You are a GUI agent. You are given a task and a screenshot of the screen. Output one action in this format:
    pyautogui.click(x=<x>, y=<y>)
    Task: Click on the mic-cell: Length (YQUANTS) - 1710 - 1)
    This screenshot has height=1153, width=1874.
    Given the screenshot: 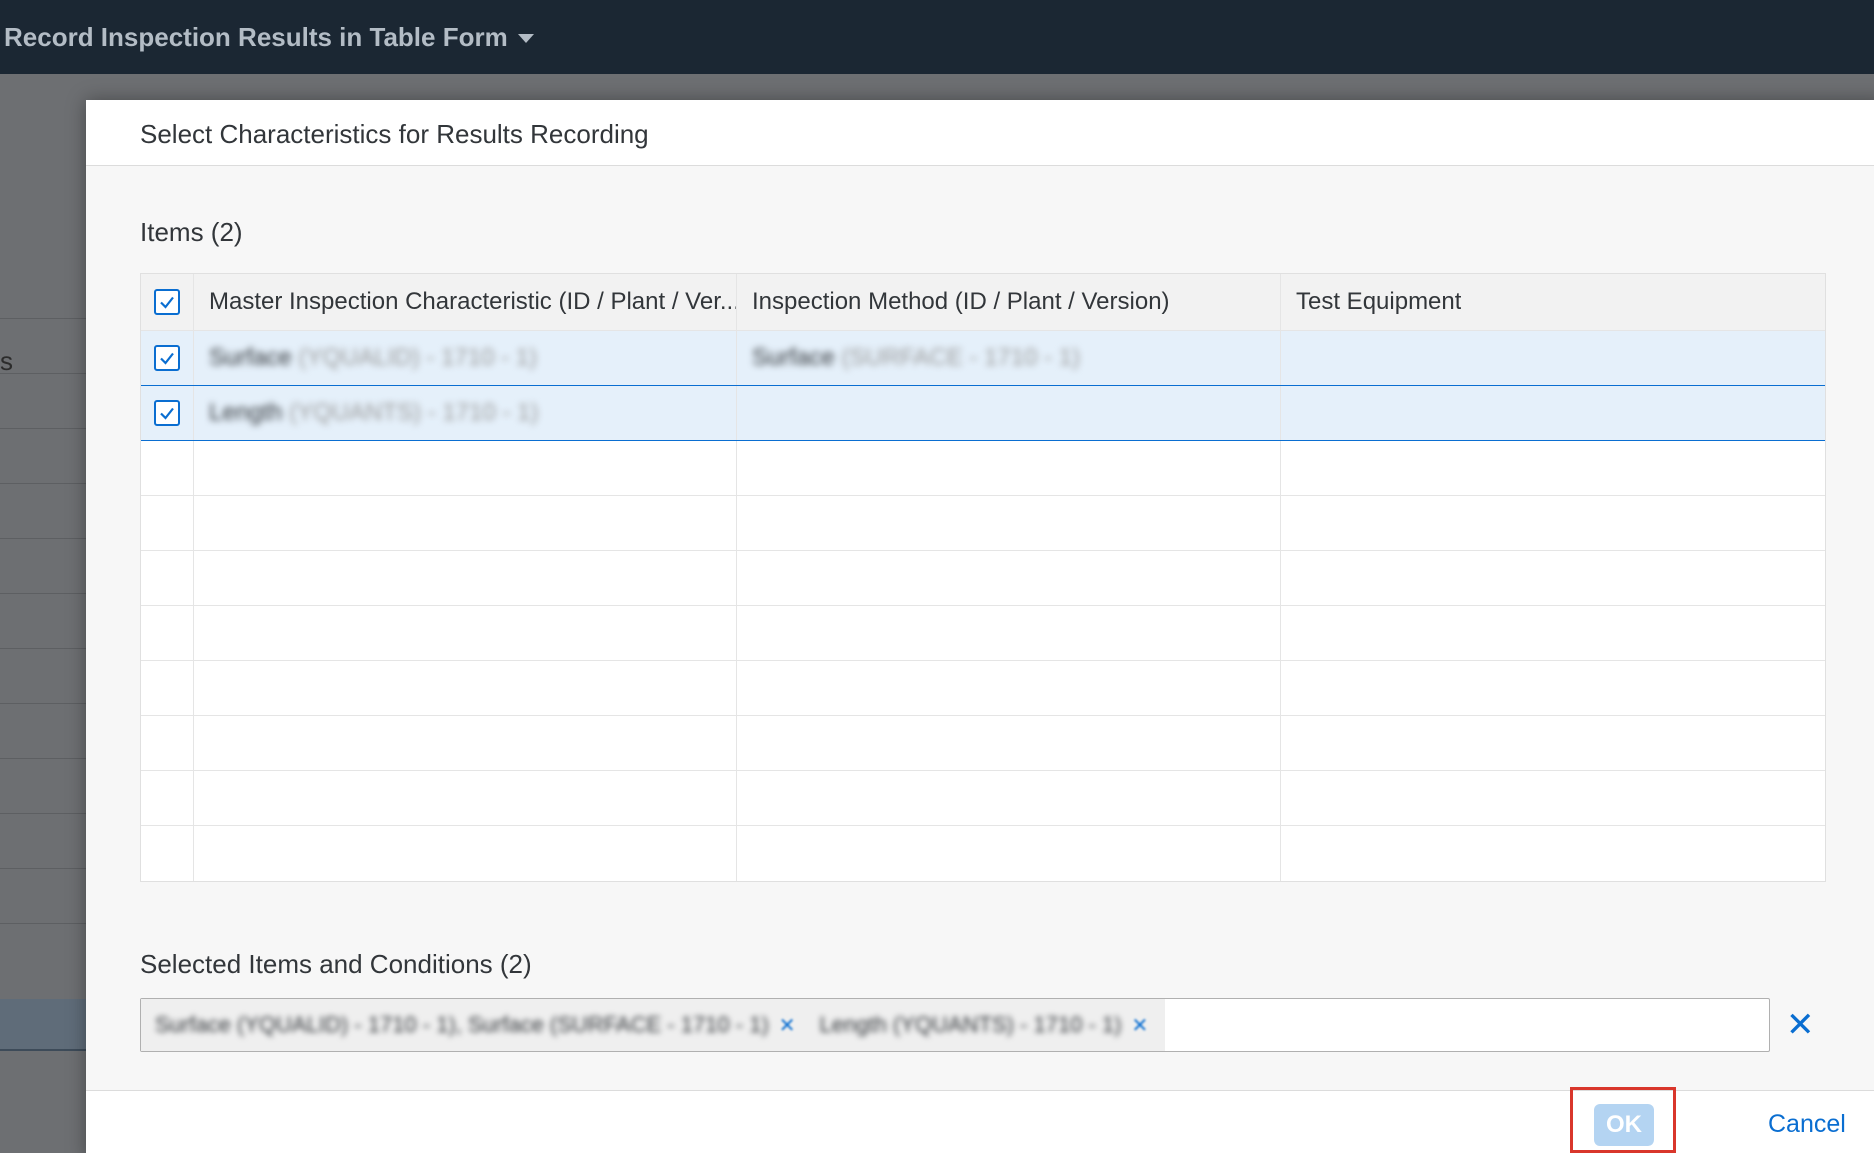 What is the action you would take?
    pyautogui.click(x=465, y=413)
    